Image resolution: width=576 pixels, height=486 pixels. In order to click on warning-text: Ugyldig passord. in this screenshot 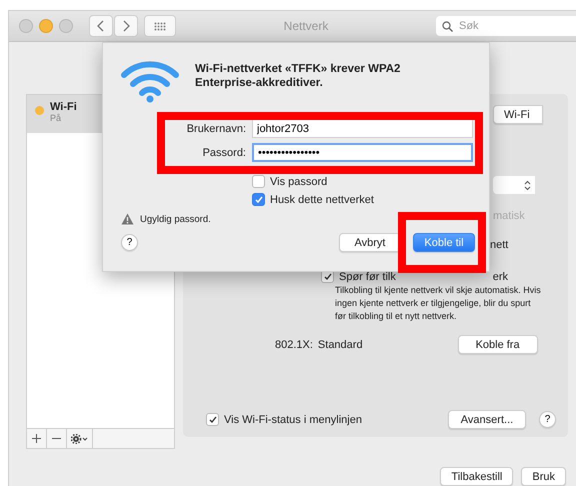, I will do `click(175, 219)`.